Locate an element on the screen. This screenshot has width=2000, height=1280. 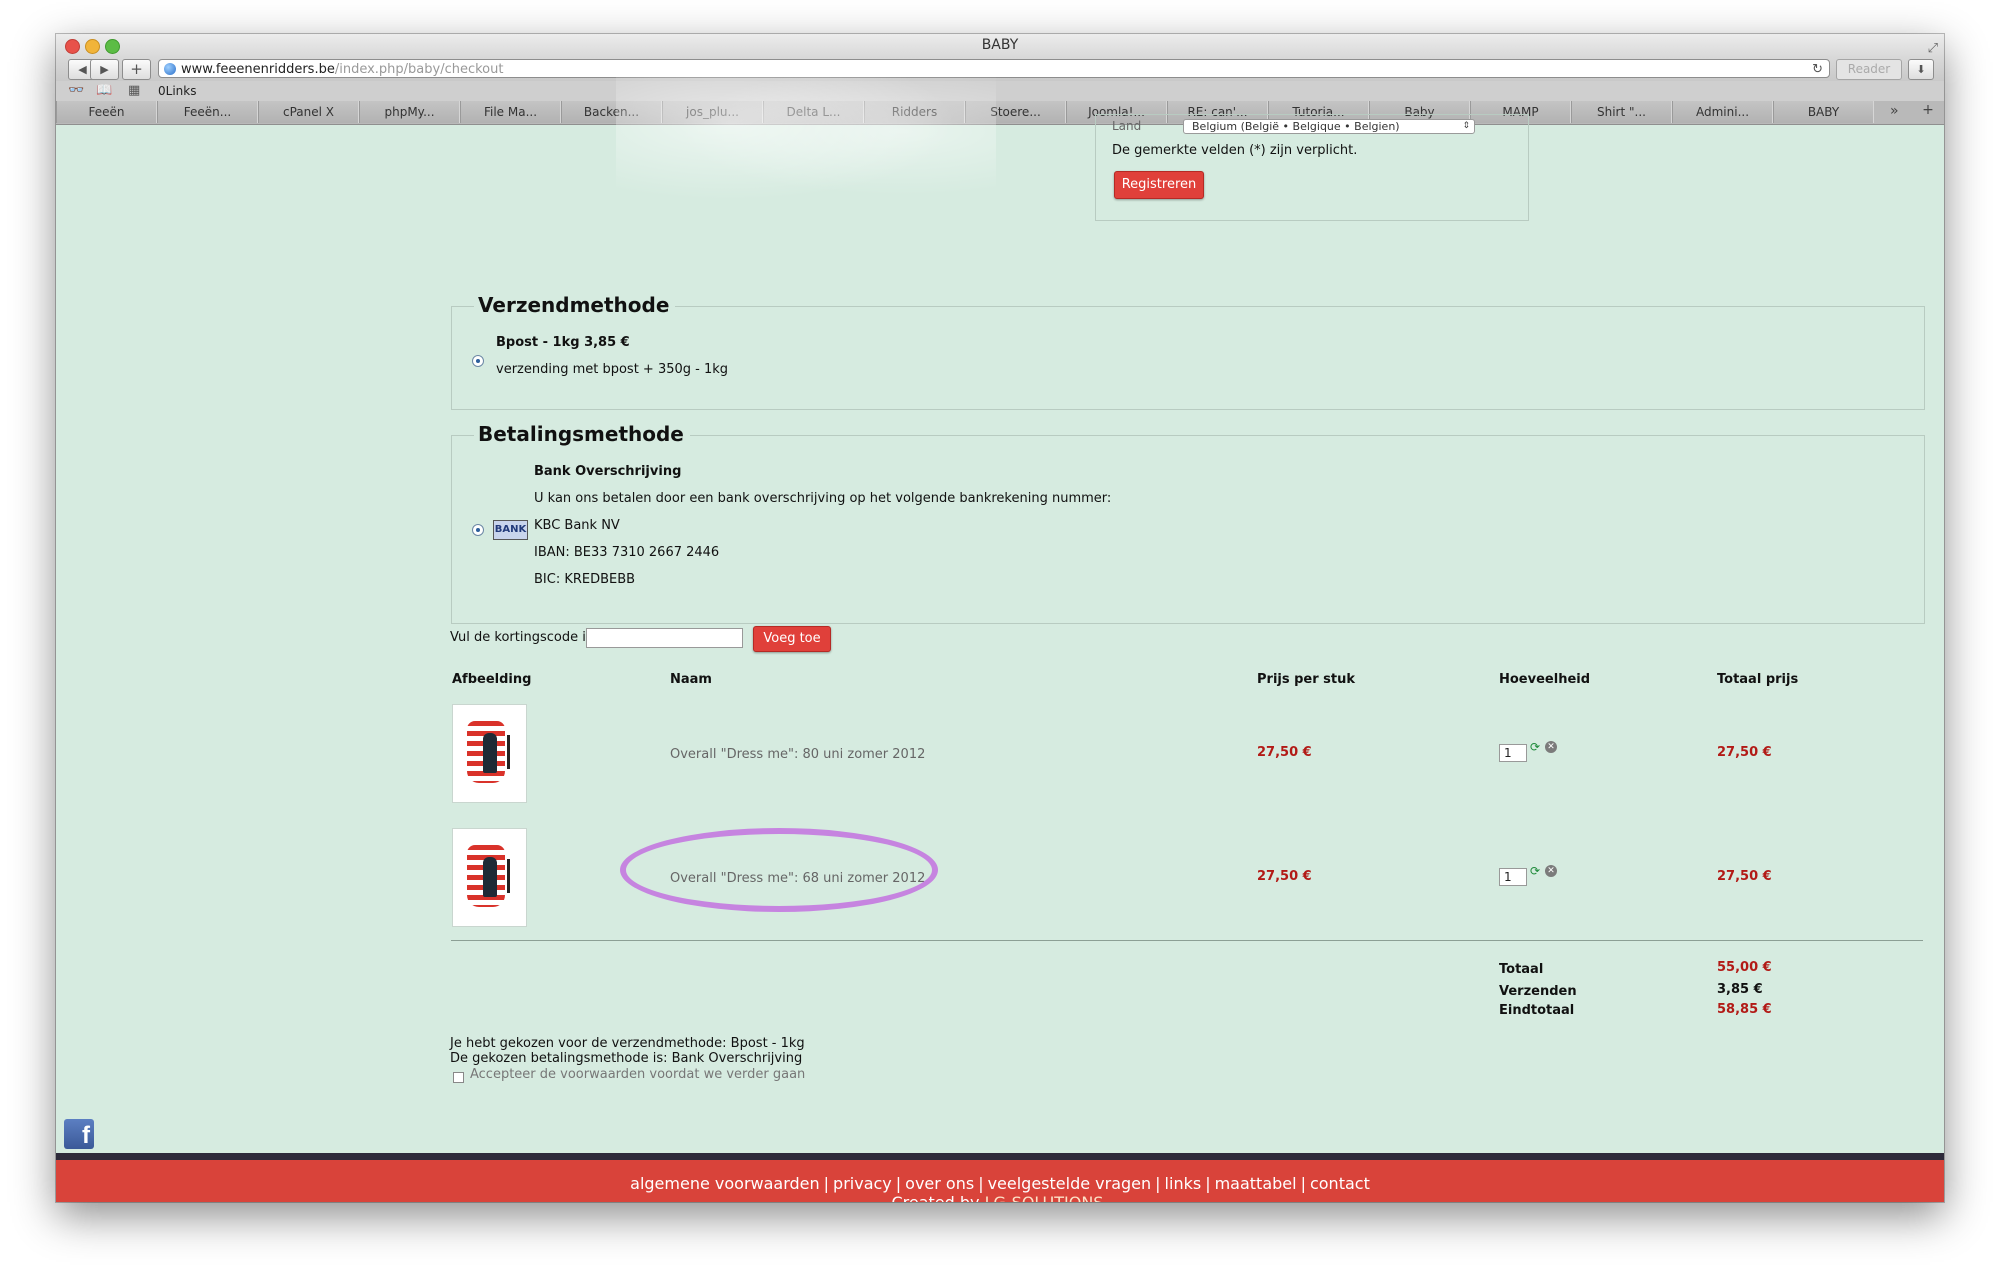
tab-item: BABY is located at coordinates (1823, 112).